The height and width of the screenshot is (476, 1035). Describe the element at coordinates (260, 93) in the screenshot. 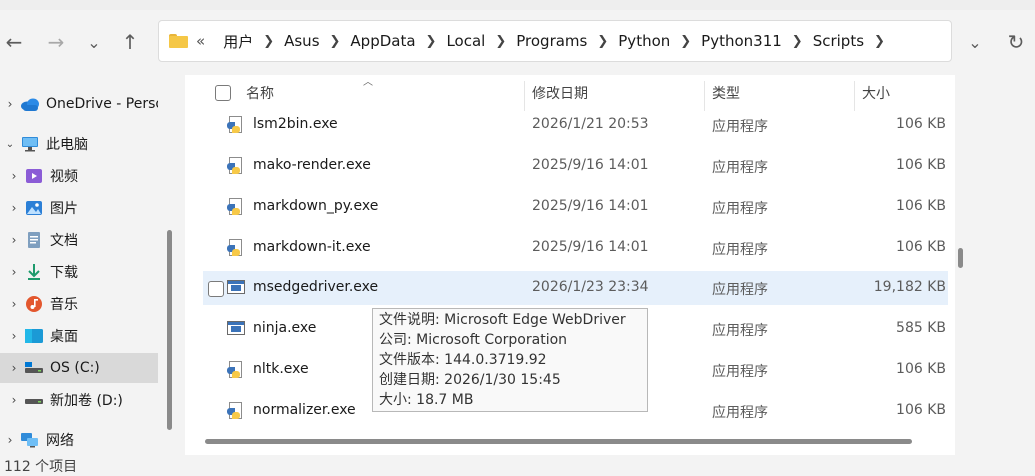

I see `column-header-name: 名称` at that location.